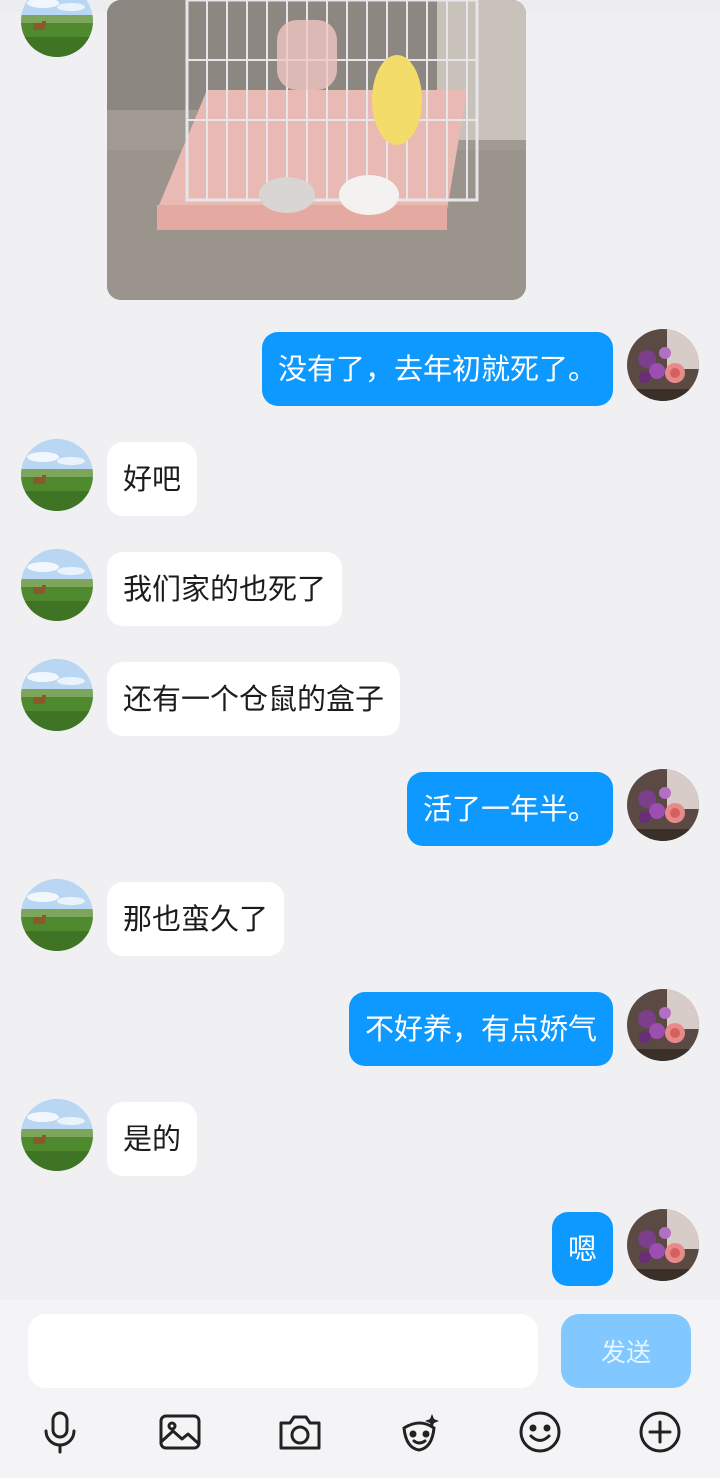 This screenshot has height=1478, width=720. I want to click on camera-icon, so click(300, 1432).